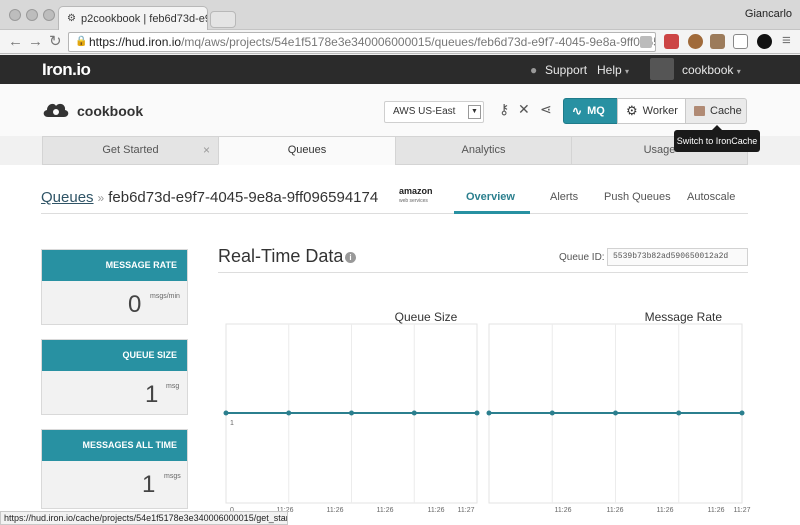 This screenshot has width=800, height=525. I want to click on subnav-alerts: Alerts, so click(564, 197).